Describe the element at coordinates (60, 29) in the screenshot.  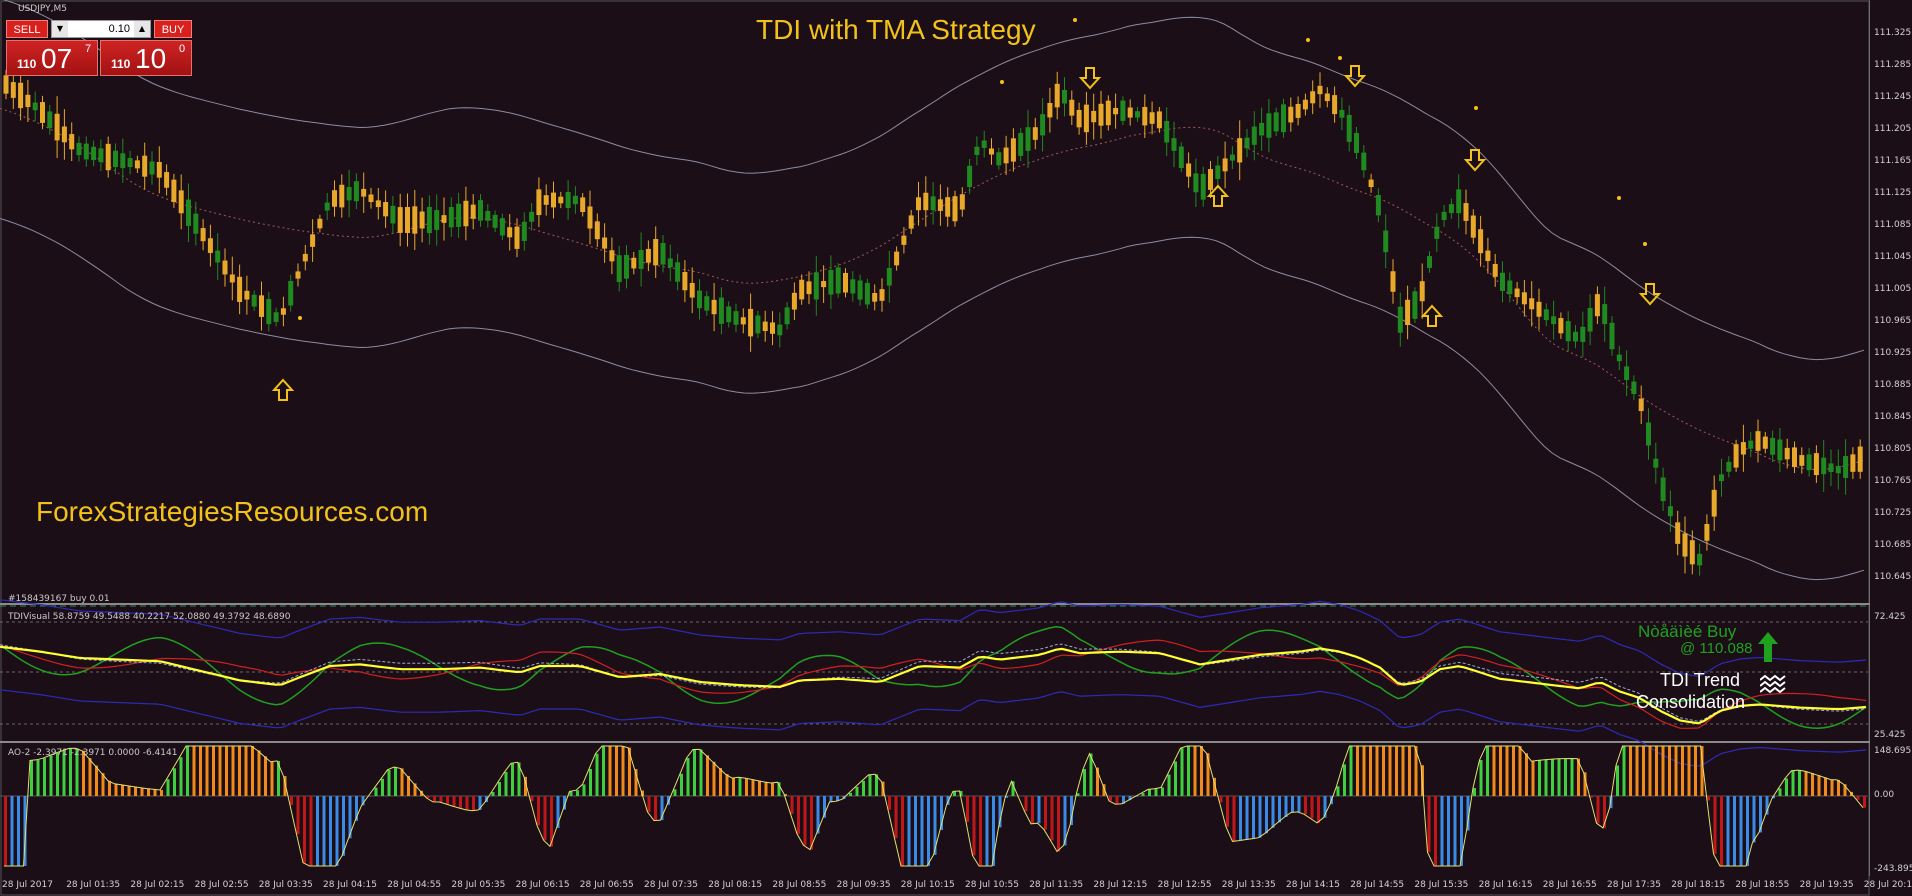
I see `lot-decrease-icon: ▼` at that location.